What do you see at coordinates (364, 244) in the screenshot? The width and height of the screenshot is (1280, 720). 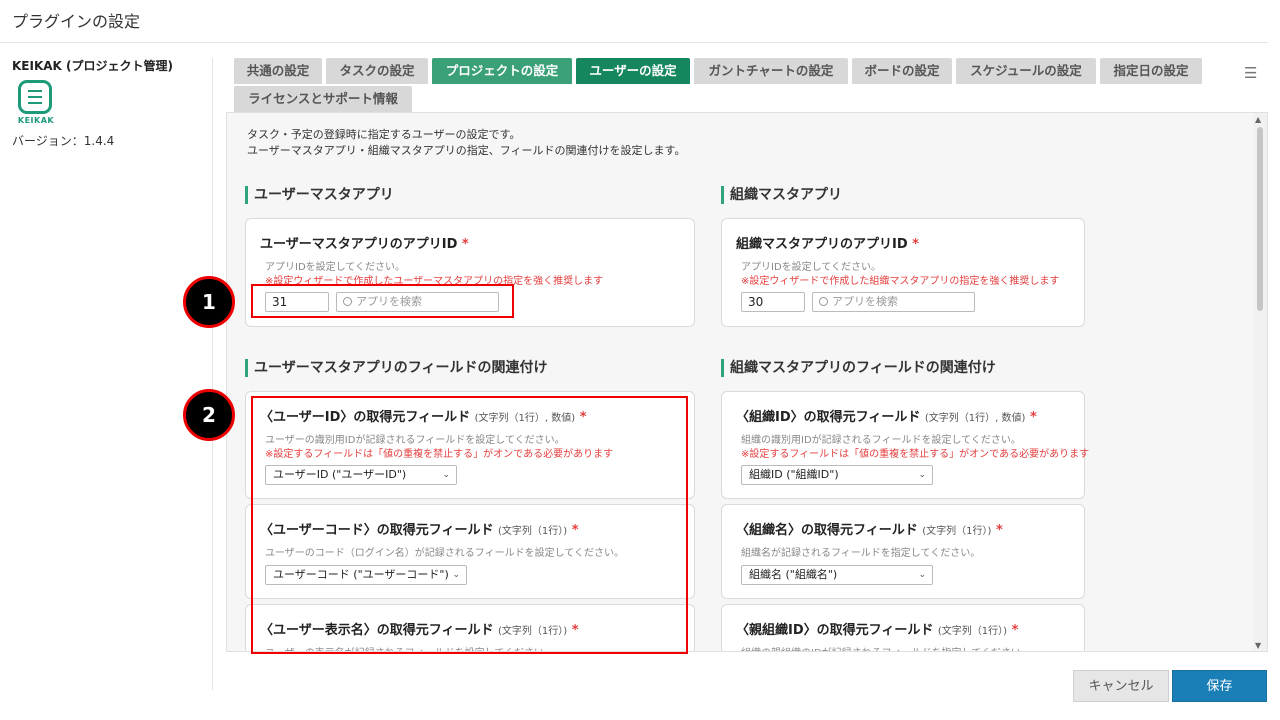 I see `user-master-card-title: ユーザーマスタアプリのアプリID *` at bounding box center [364, 244].